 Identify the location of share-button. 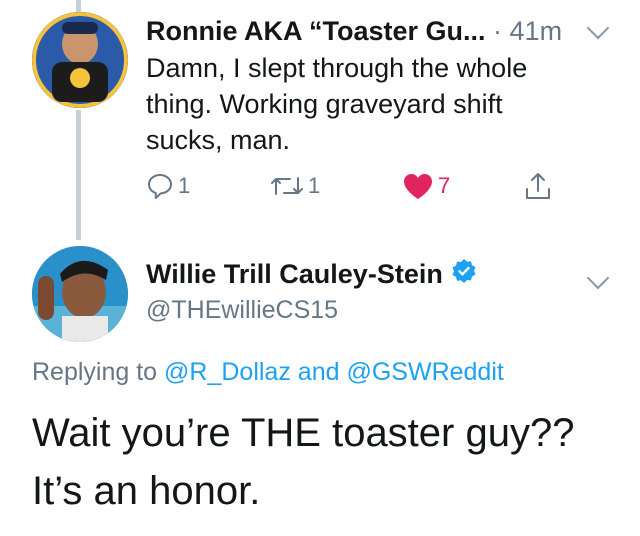
(538, 186).